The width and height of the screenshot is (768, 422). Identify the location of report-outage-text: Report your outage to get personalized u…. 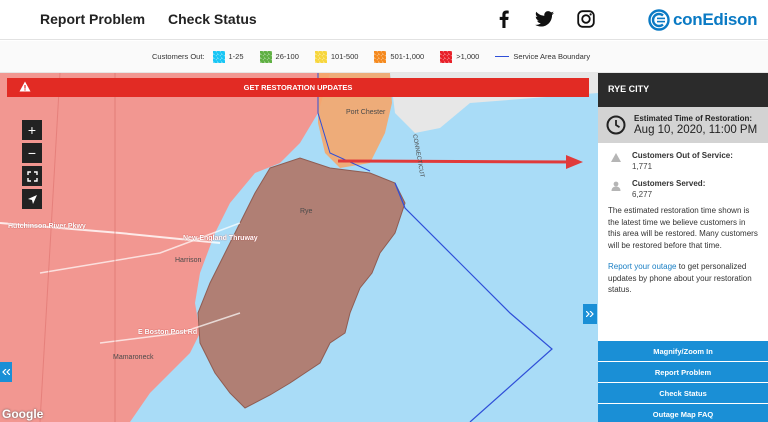
(683, 278).